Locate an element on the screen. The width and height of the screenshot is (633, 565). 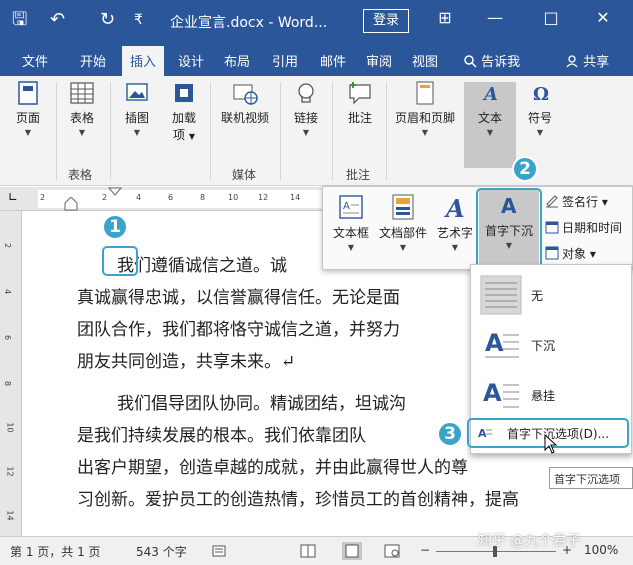
read-mode-icon is located at coordinates (308, 551).